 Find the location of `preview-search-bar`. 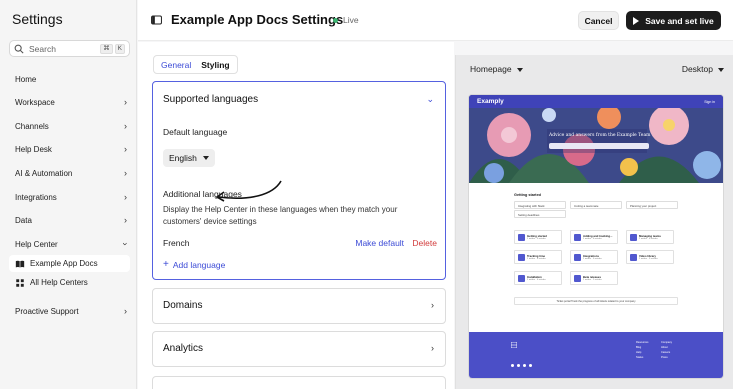

preview-search-bar is located at coordinates (599, 146).